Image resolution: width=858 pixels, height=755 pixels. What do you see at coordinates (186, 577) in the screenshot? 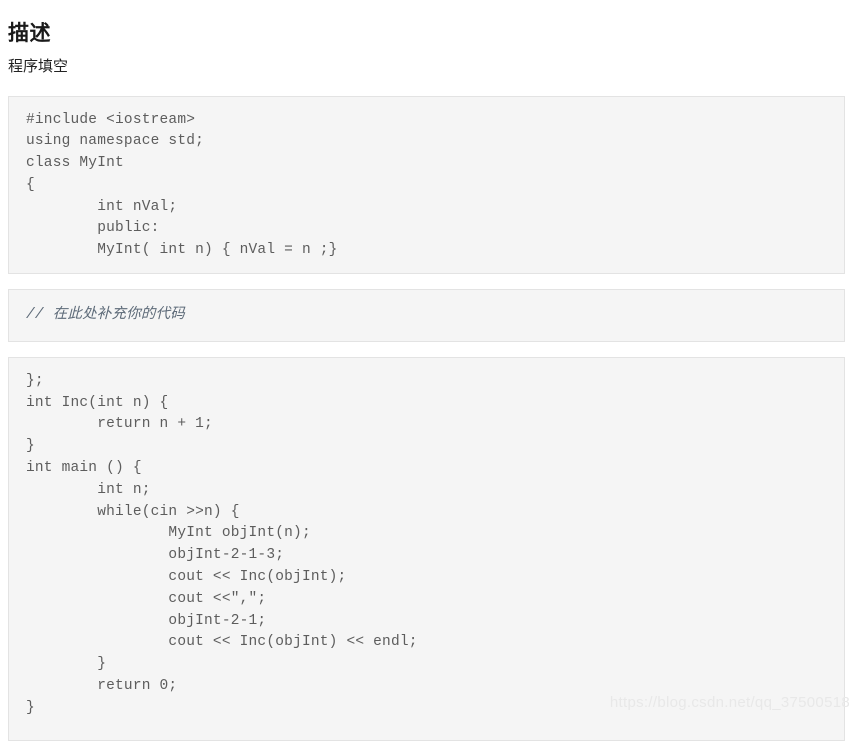
I see `code-line: cout << Inc(objInt);` at bounding box center [186, 577].